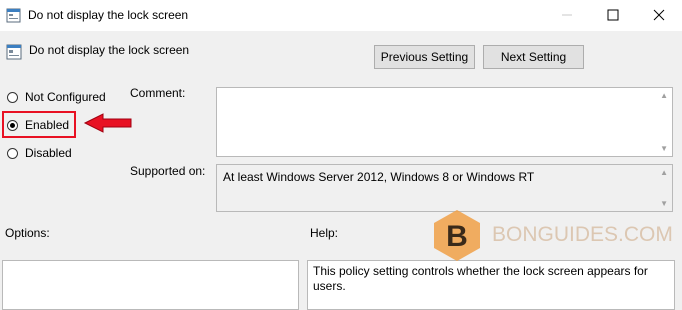  I want to click on watermark-text: BONGUIDES.COM, so click(582, 234).